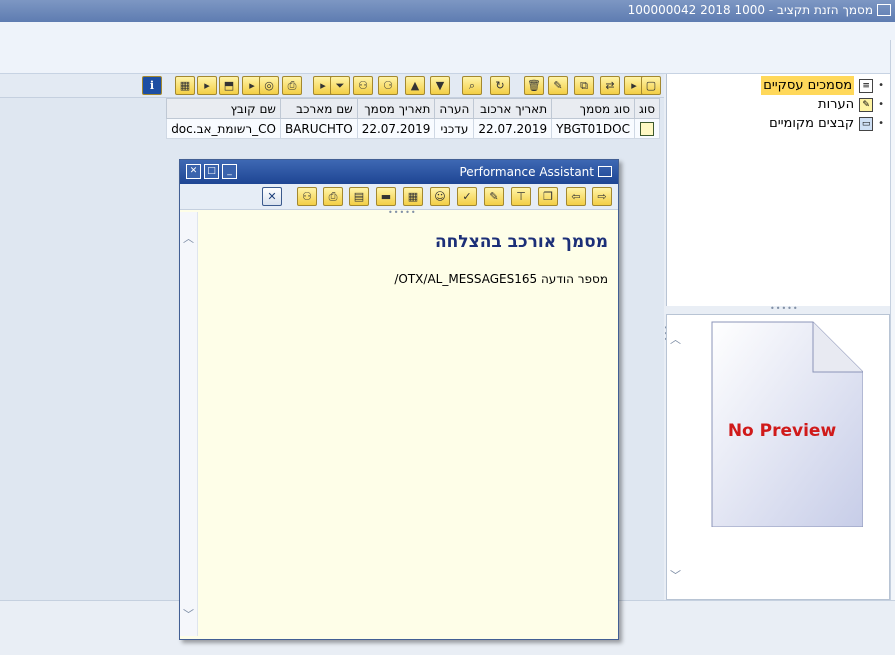 The image size is (895, 655). I want to click on tree-item-local-files: • ▭ קבצים מקומיים, so click(822, 123).